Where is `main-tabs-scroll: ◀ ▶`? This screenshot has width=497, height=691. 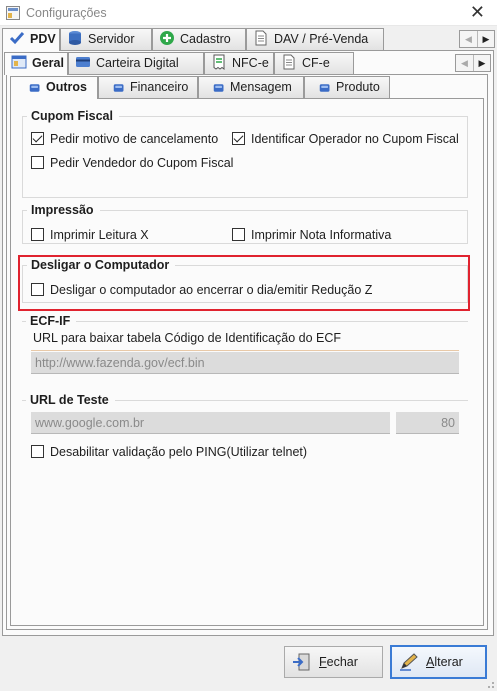
main-tabs-scroll: ◀ ▶ is located at coordinates (477, 39).